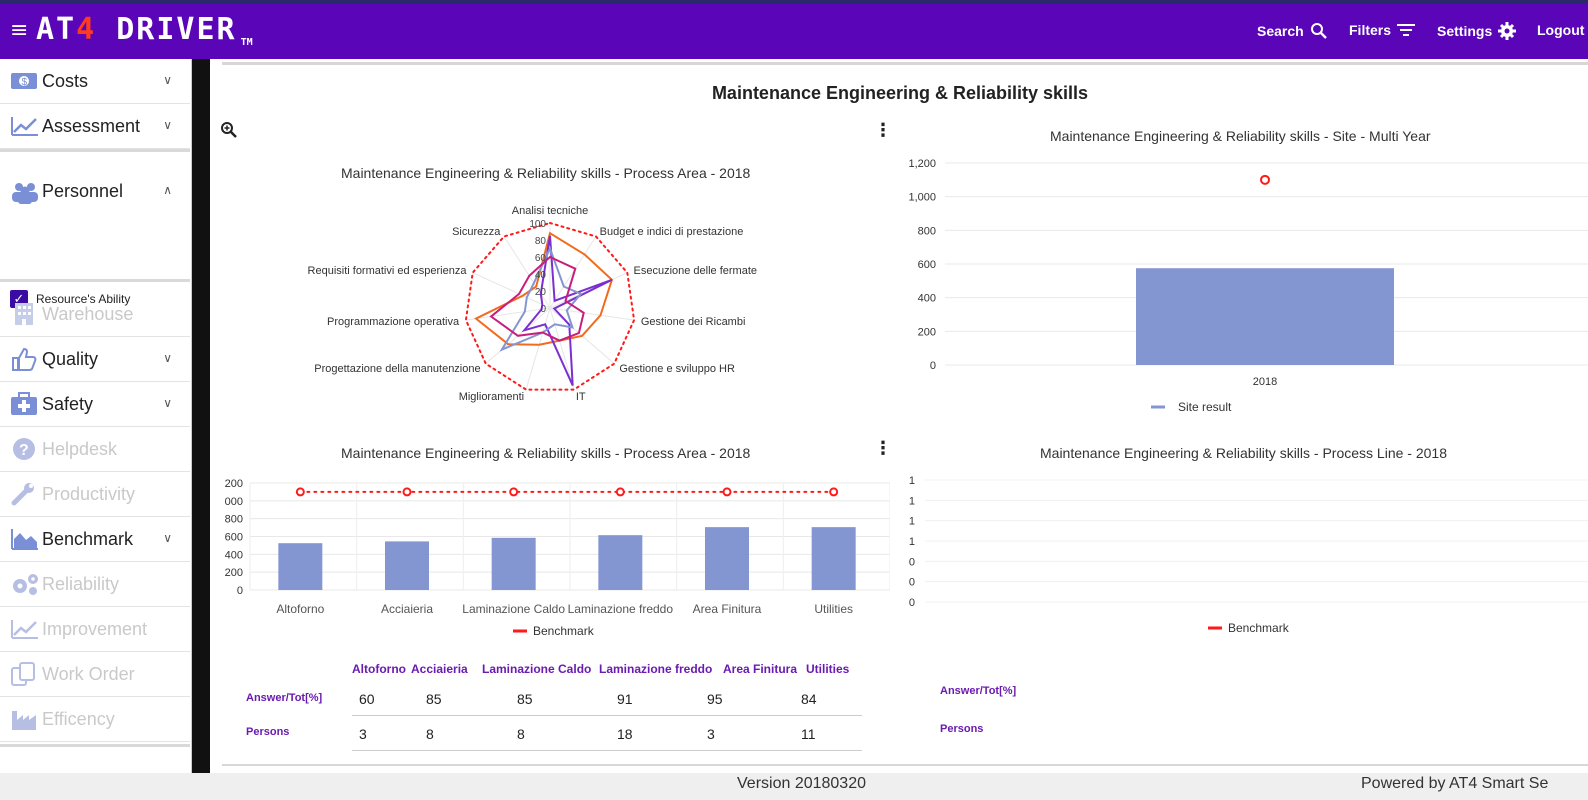 Image resolution: width=1588 pixels, height=800 pixels. I want to click on settings-link: Settings, so click(1477, 31).